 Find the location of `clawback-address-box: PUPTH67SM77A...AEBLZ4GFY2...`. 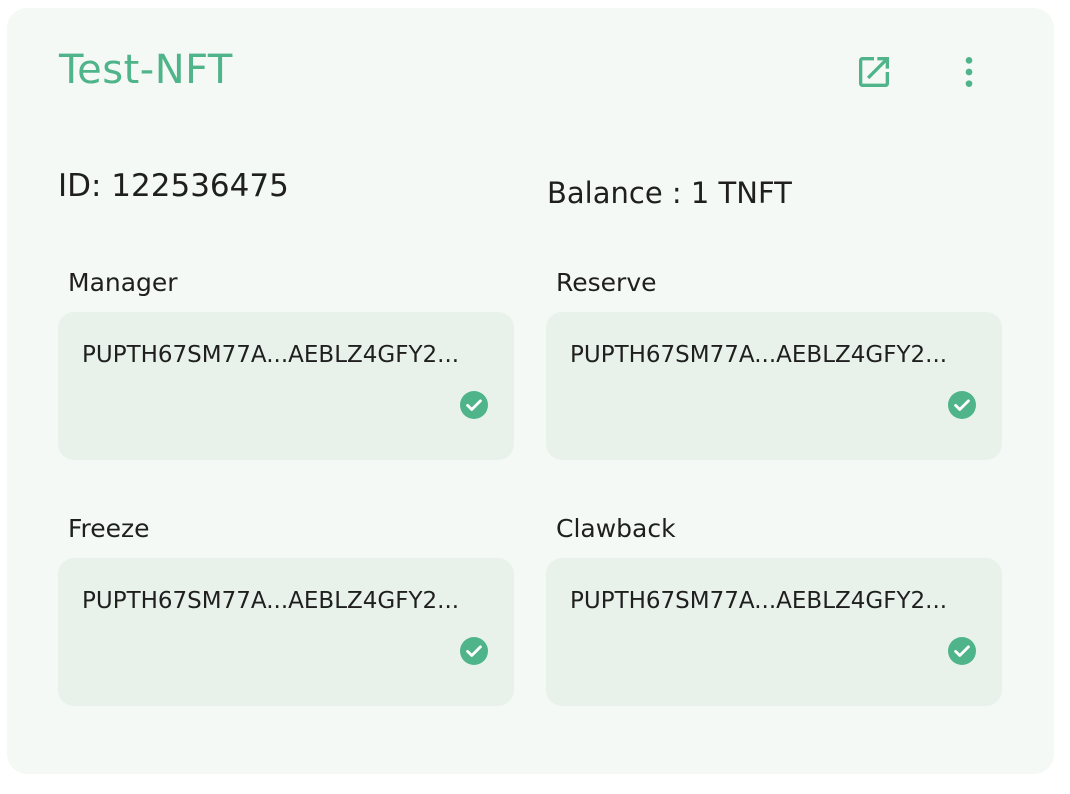

clawback-address-box: PUPTH67SM77A...AEBLZ4GFY2... is located at coordinates (774, 632).